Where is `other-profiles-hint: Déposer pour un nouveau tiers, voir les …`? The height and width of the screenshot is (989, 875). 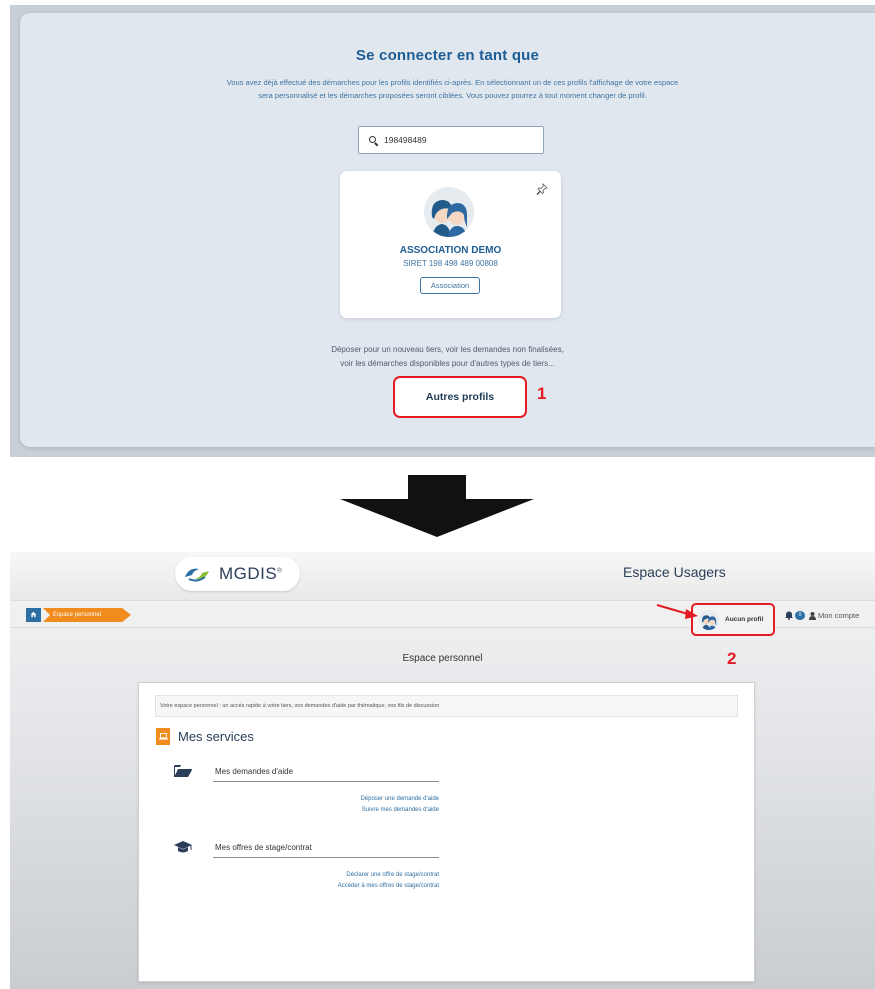
other-profiles-hint: Déposer pour un nouveau tiers, voir les … is located at coordinates (447, 357).